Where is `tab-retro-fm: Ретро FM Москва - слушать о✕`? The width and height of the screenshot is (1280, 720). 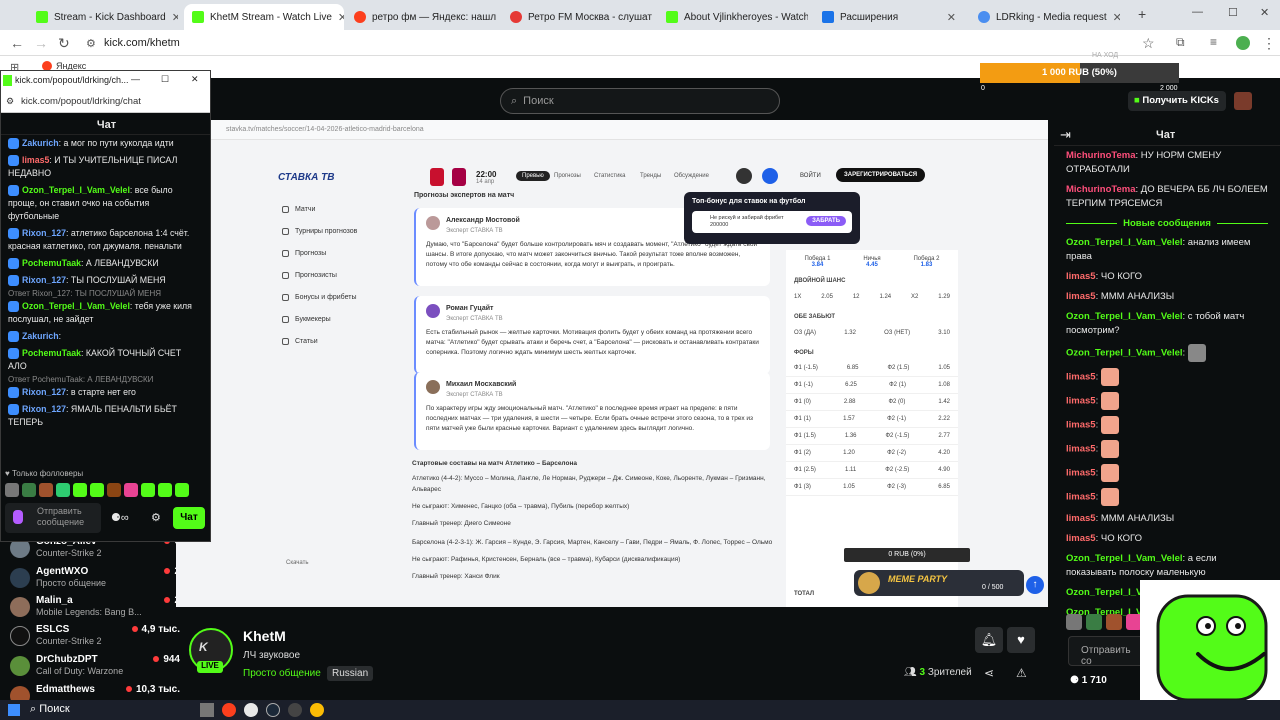
tab-retro-fm: Ретро FM Москва - слушать о✕ is located at coordinates (577, 17).